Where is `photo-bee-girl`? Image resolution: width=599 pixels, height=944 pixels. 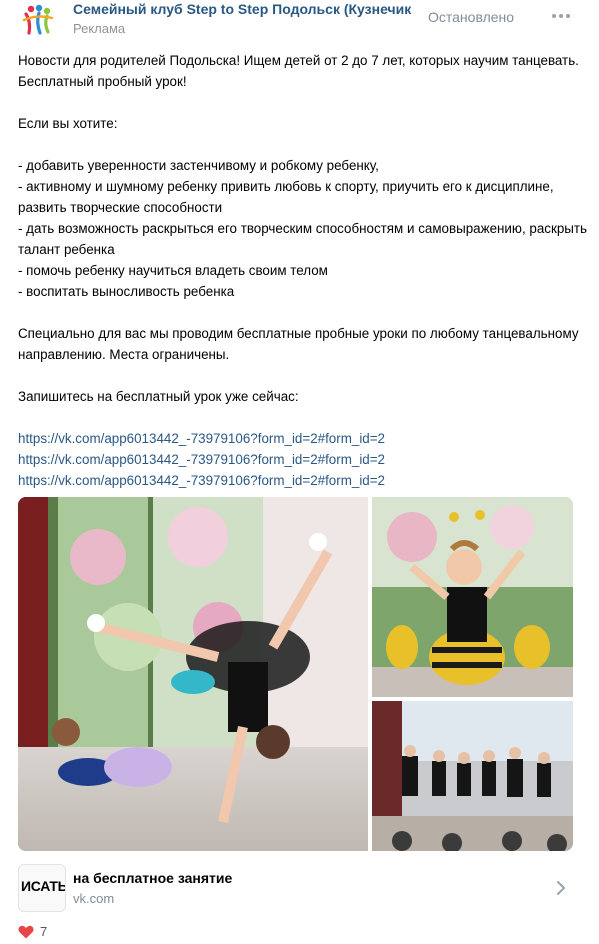 photo-bee-girl is located at coordinates (472, 597).